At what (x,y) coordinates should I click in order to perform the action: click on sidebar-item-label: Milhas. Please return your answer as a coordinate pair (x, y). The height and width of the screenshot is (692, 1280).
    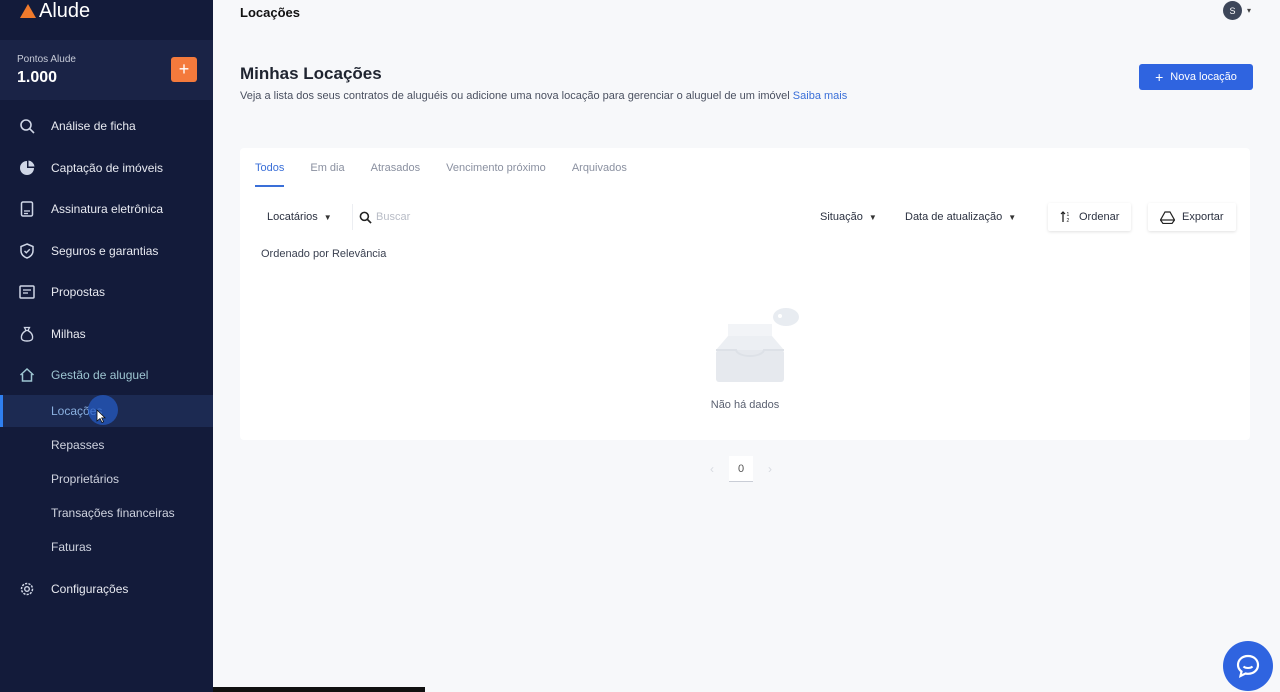
    Looking at the image, I should click on (68, 334).